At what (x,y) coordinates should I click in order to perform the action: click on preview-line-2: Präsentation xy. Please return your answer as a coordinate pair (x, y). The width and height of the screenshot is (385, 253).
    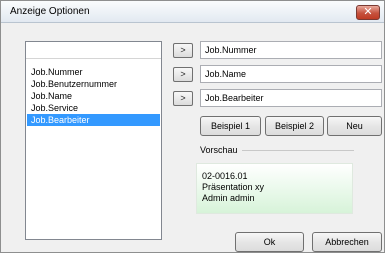
    Looking at the image, I should click on (233, 187).